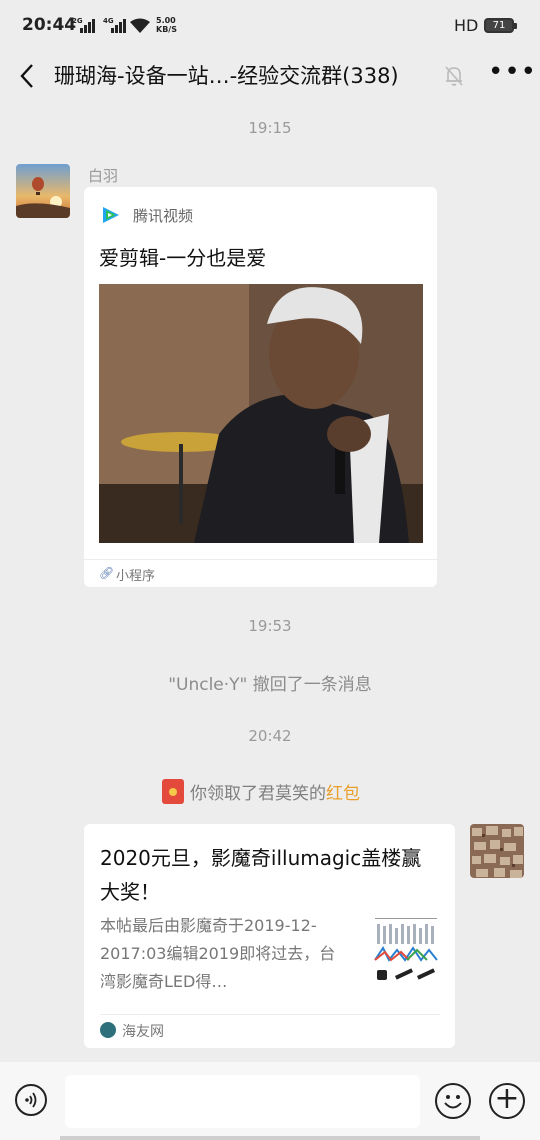 This screenshot has height=1140, width=540. I want to click on speed-unit: KB/S, so click(166, 29).